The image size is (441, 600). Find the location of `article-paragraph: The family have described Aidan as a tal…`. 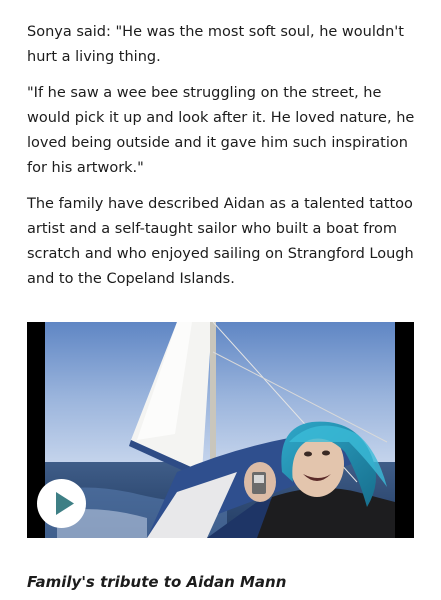

article-paragraph: The family have described Aidan as a tal… is located at coordinates (220, 241).